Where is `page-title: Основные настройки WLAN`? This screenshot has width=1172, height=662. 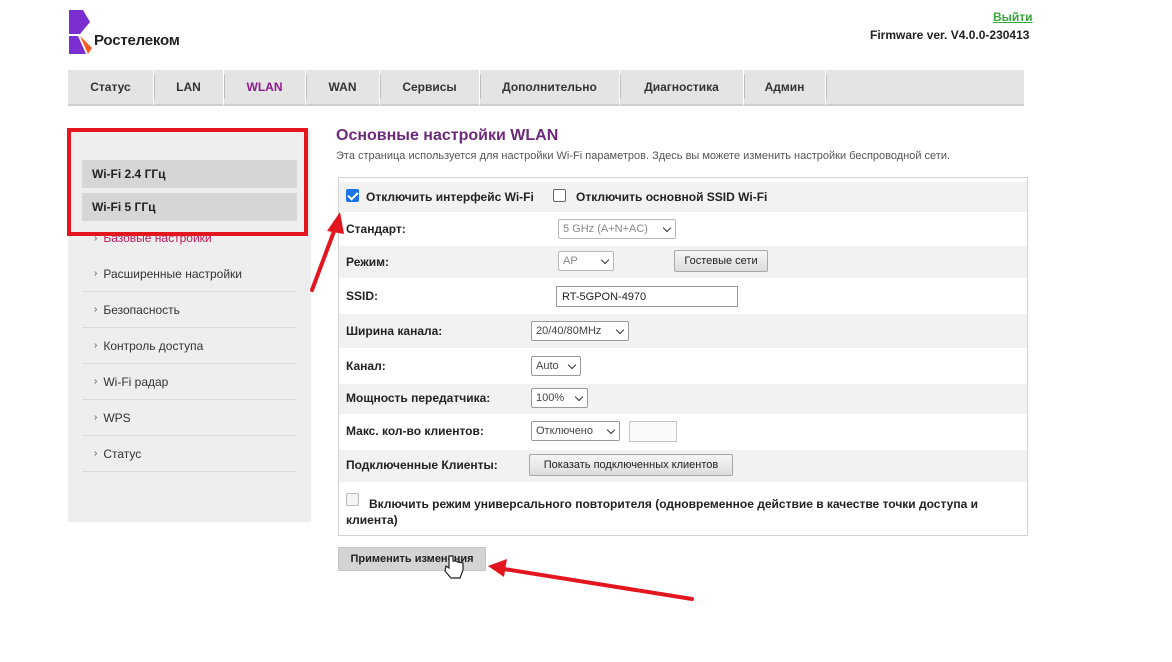 page-title: Основные настройки WLAN is located at coordinates (447, 135).